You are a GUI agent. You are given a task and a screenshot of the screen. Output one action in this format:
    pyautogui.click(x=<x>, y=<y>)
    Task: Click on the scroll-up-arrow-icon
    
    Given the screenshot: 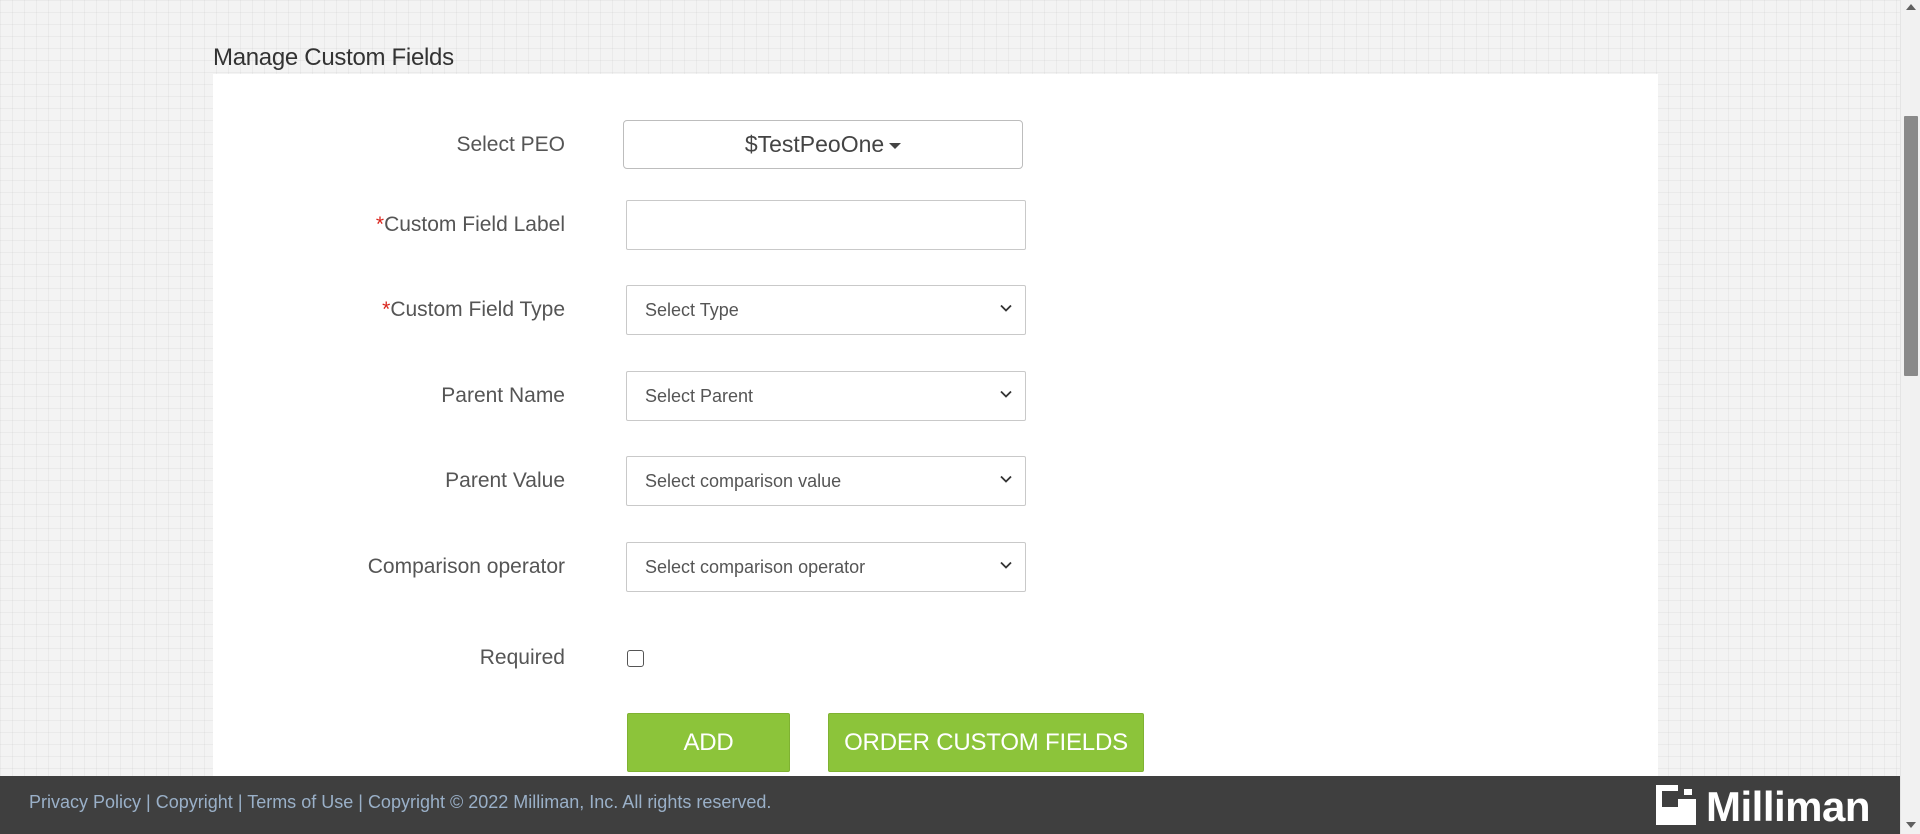 What is the action you would take?
    pyautogui.click(x=1911, y=7)
    